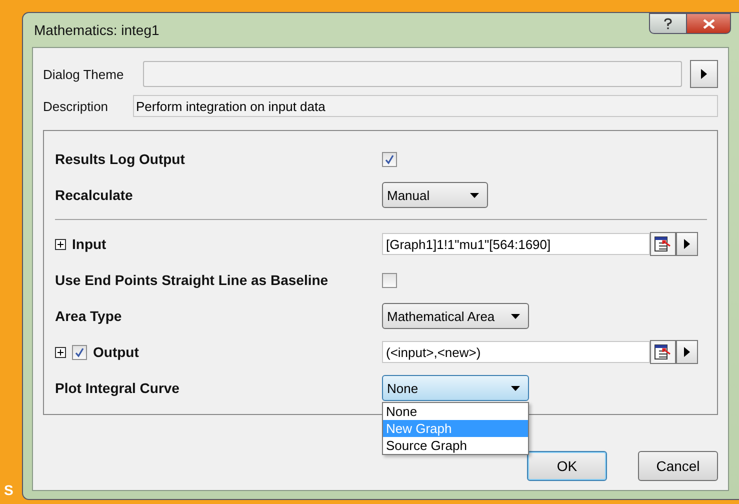 This screenshot has height=504, width=739. Describe the element at coordinates (678, 466) in the screenshot. I see `dialog-button: Cancel` at that location.